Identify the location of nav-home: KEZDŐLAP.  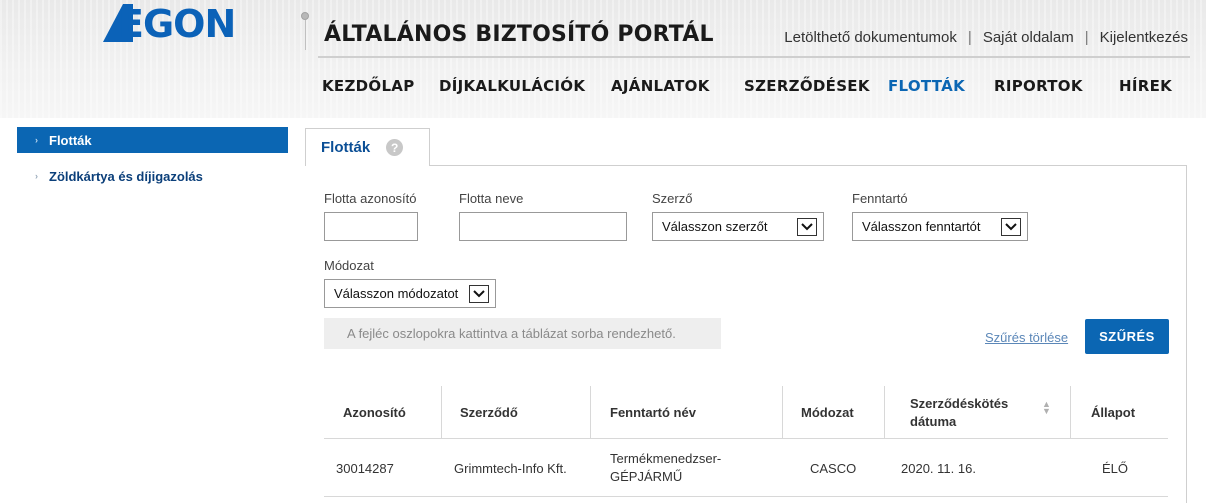
(368, 86).